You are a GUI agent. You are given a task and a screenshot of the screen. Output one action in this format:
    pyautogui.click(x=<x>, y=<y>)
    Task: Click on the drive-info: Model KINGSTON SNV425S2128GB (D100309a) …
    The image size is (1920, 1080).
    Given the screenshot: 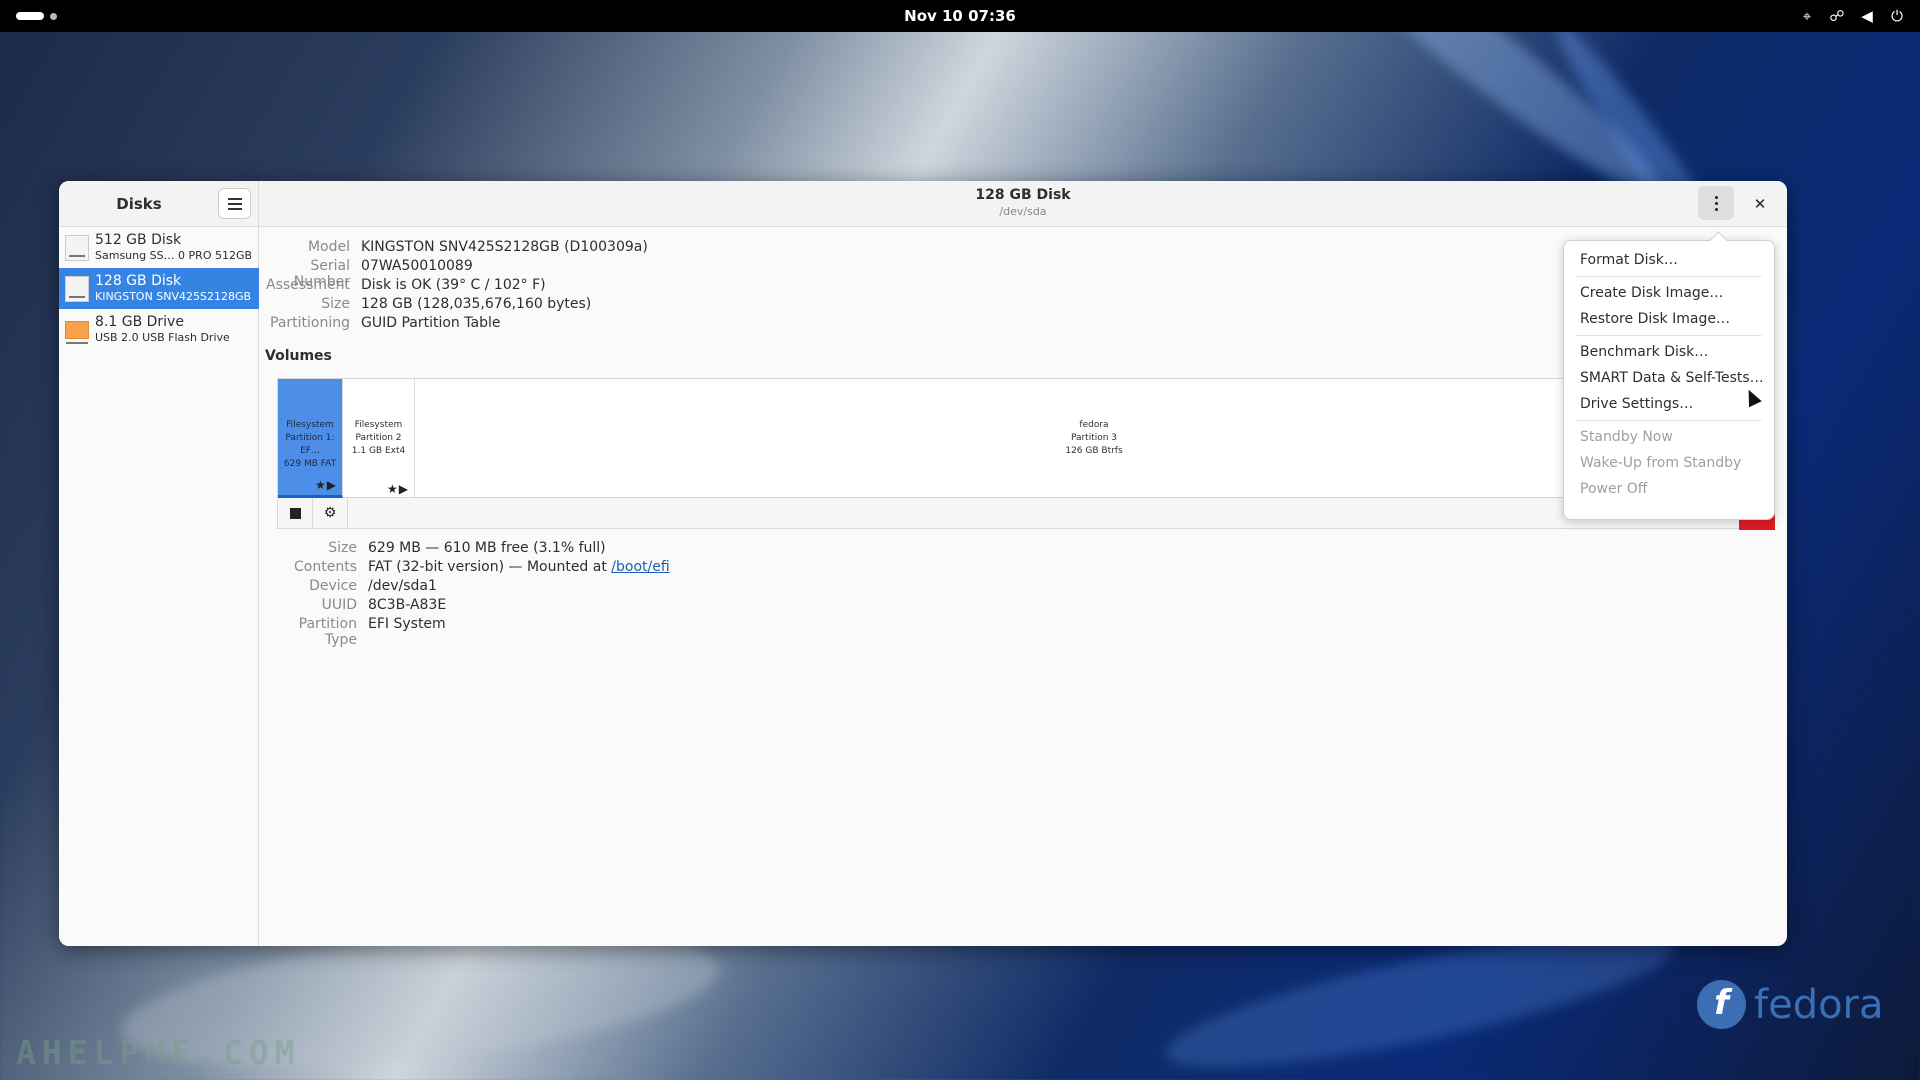 What is the action you would take?
    pyautogui.click(x=456, y=286)
    